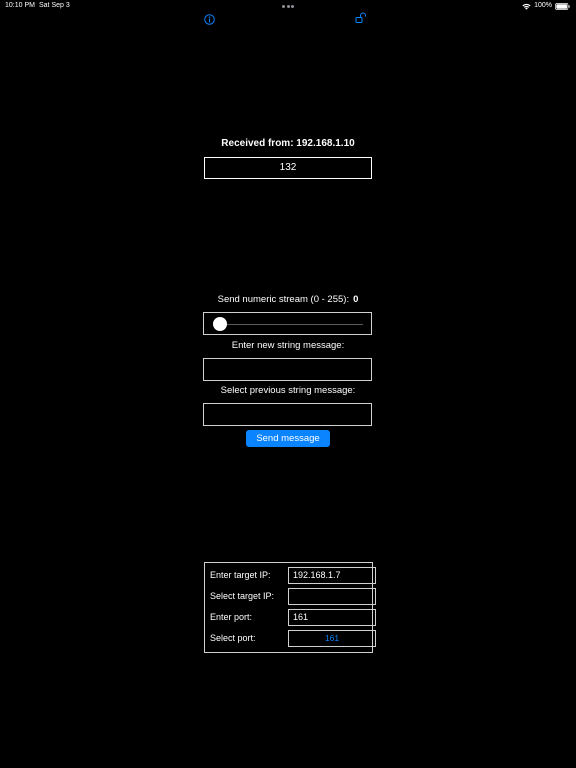  I want to click on previous-message-picker, so click(287, 414).